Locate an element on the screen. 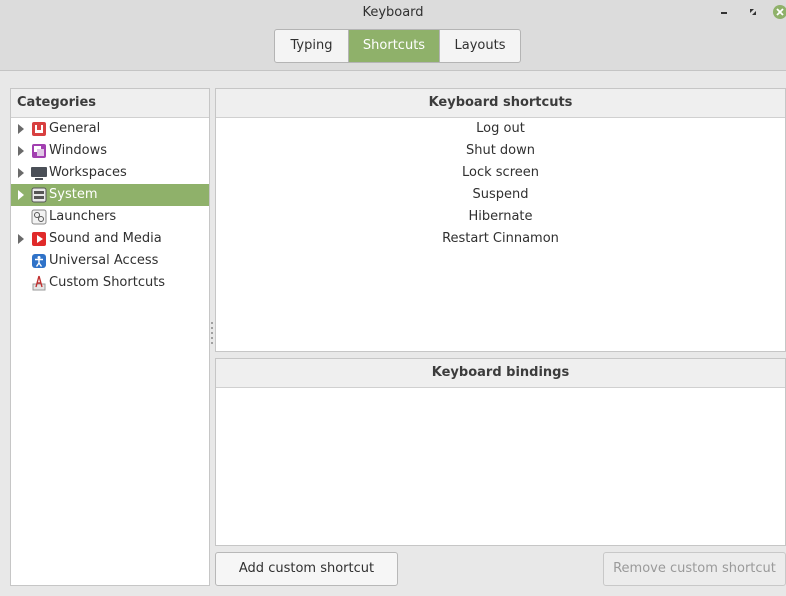 Image resolution: width=786 pixels, height=596 pixels. category-system: System is located at coordinates (110, 195).